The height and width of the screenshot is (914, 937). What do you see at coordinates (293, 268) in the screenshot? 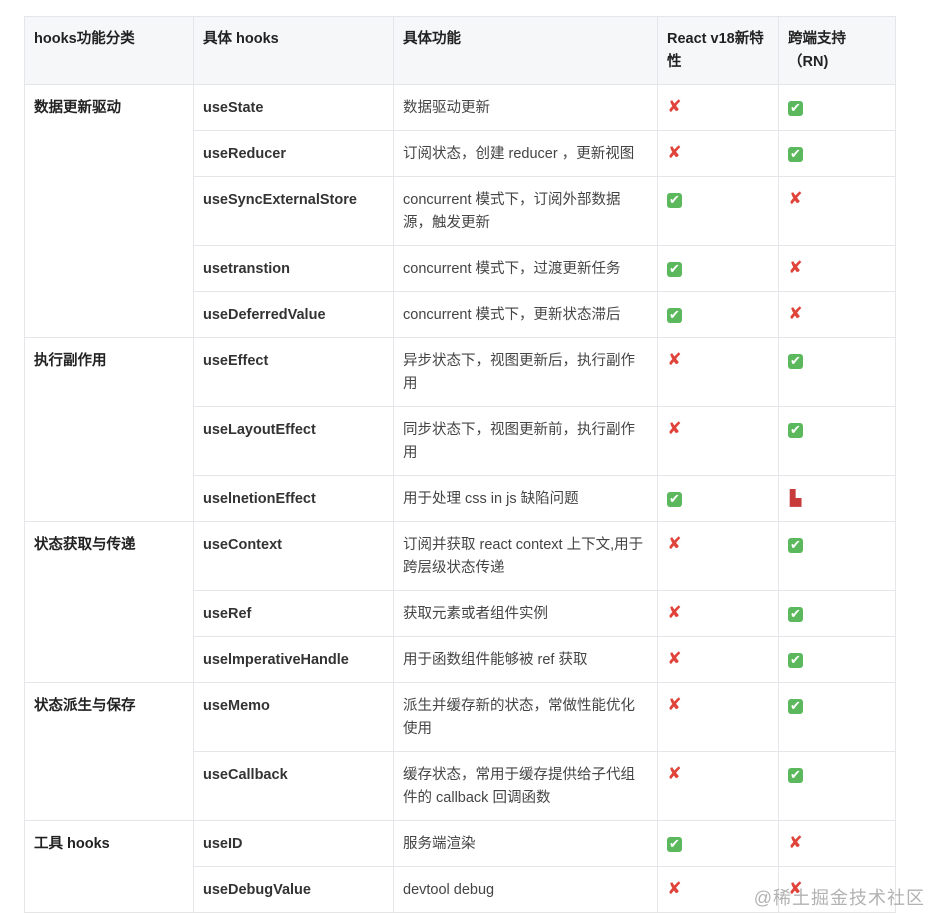
I see `hook-name-cell: usetranstion` at bounding box center [293, 268].